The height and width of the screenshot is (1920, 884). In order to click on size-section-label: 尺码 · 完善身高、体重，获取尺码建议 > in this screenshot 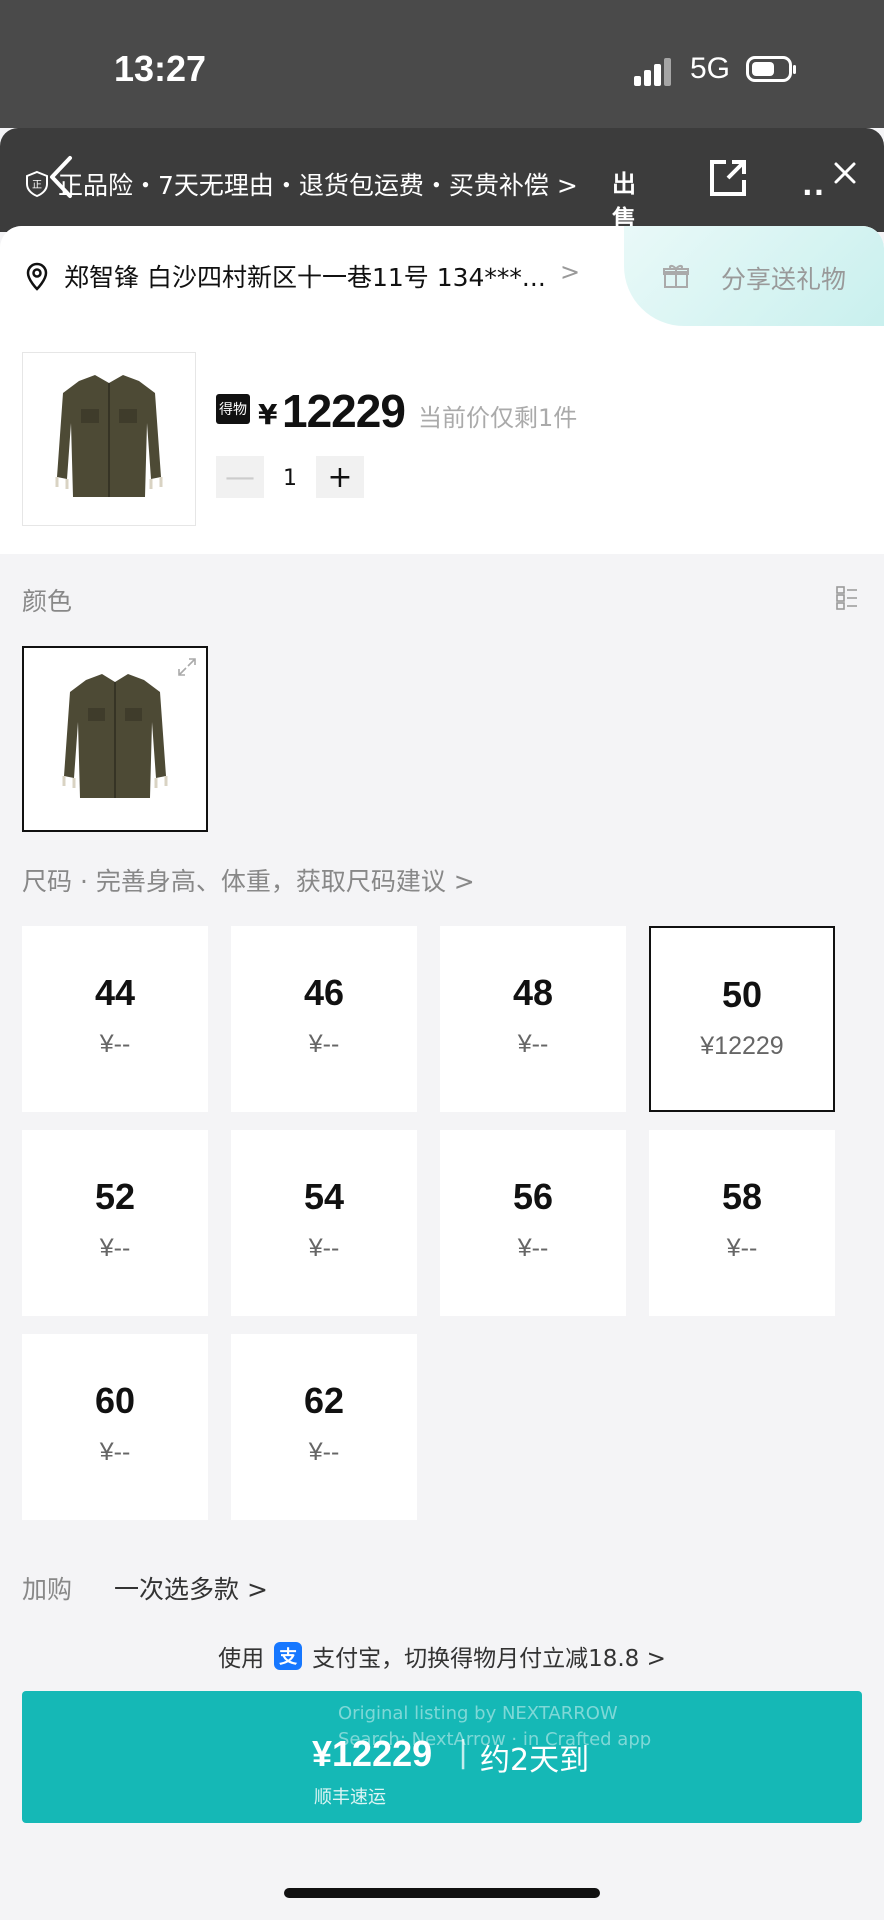, I will do `click(248, 880)`.